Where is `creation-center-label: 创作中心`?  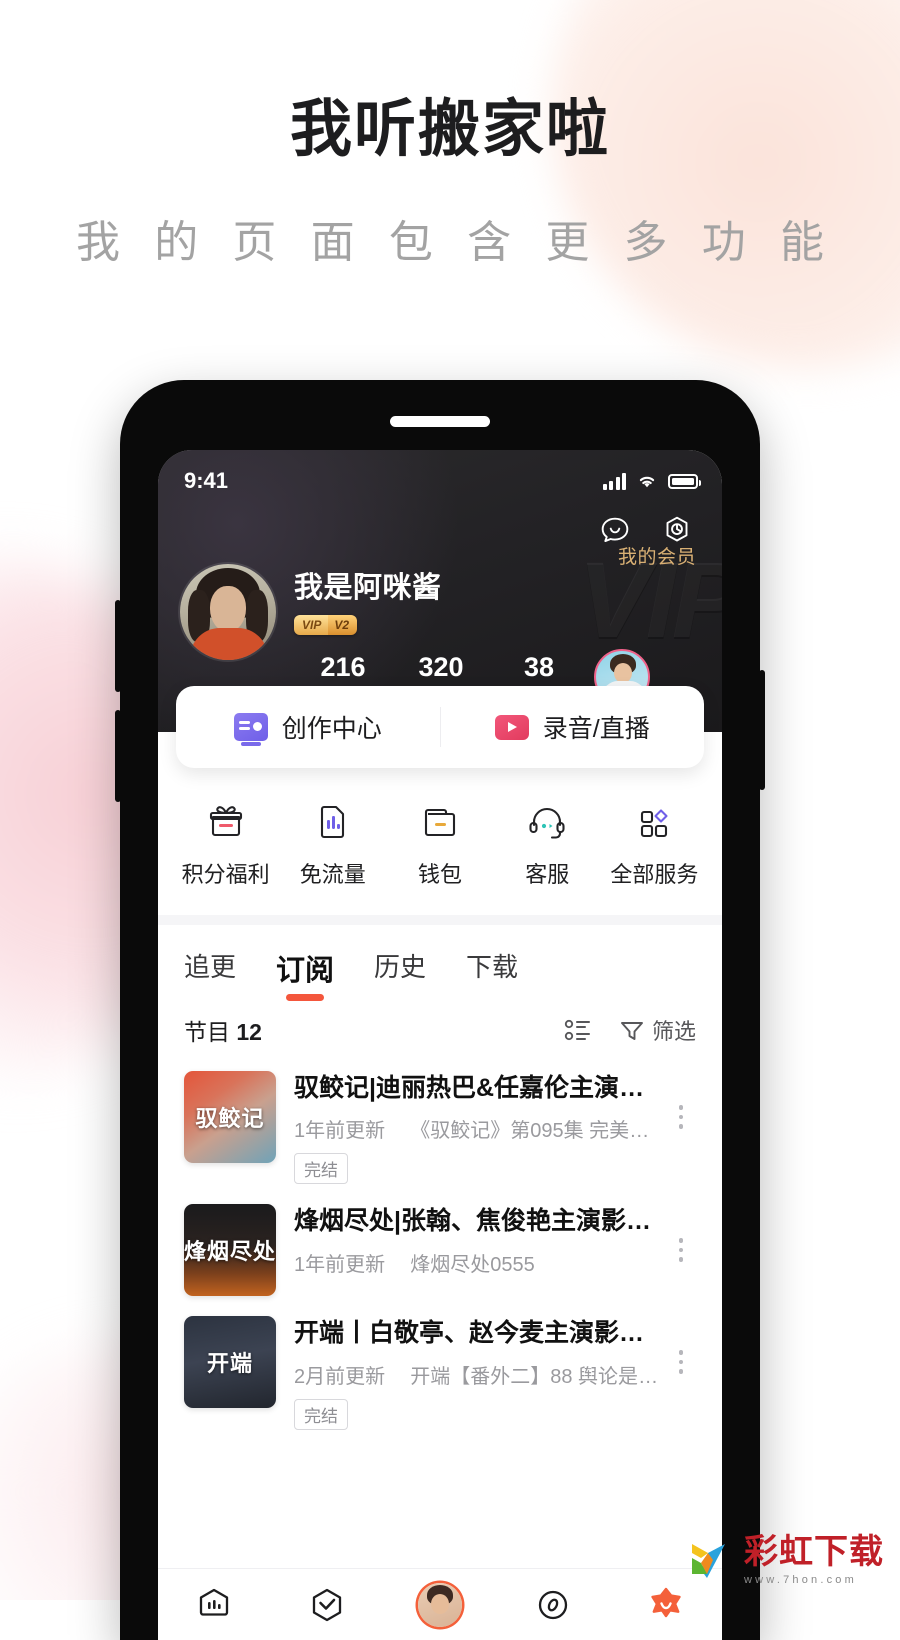 creation-center-label: 创作中心 is located at coordinates (331, 729).